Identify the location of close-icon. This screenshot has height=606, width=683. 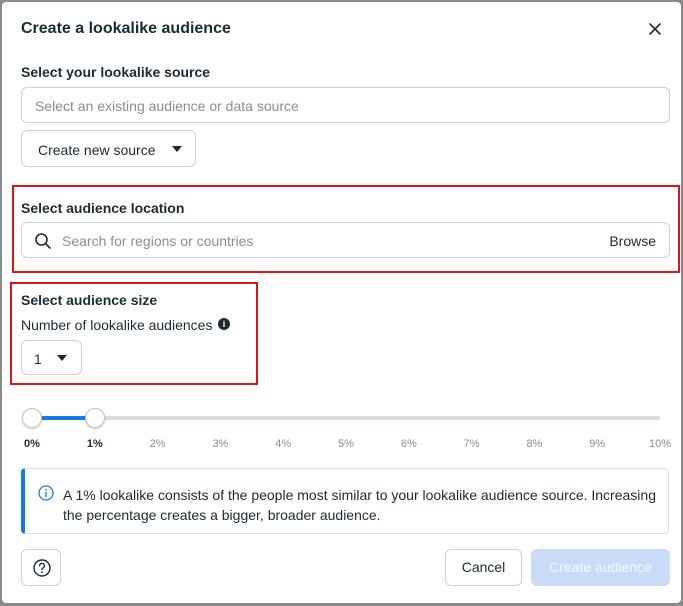
(655, 29).